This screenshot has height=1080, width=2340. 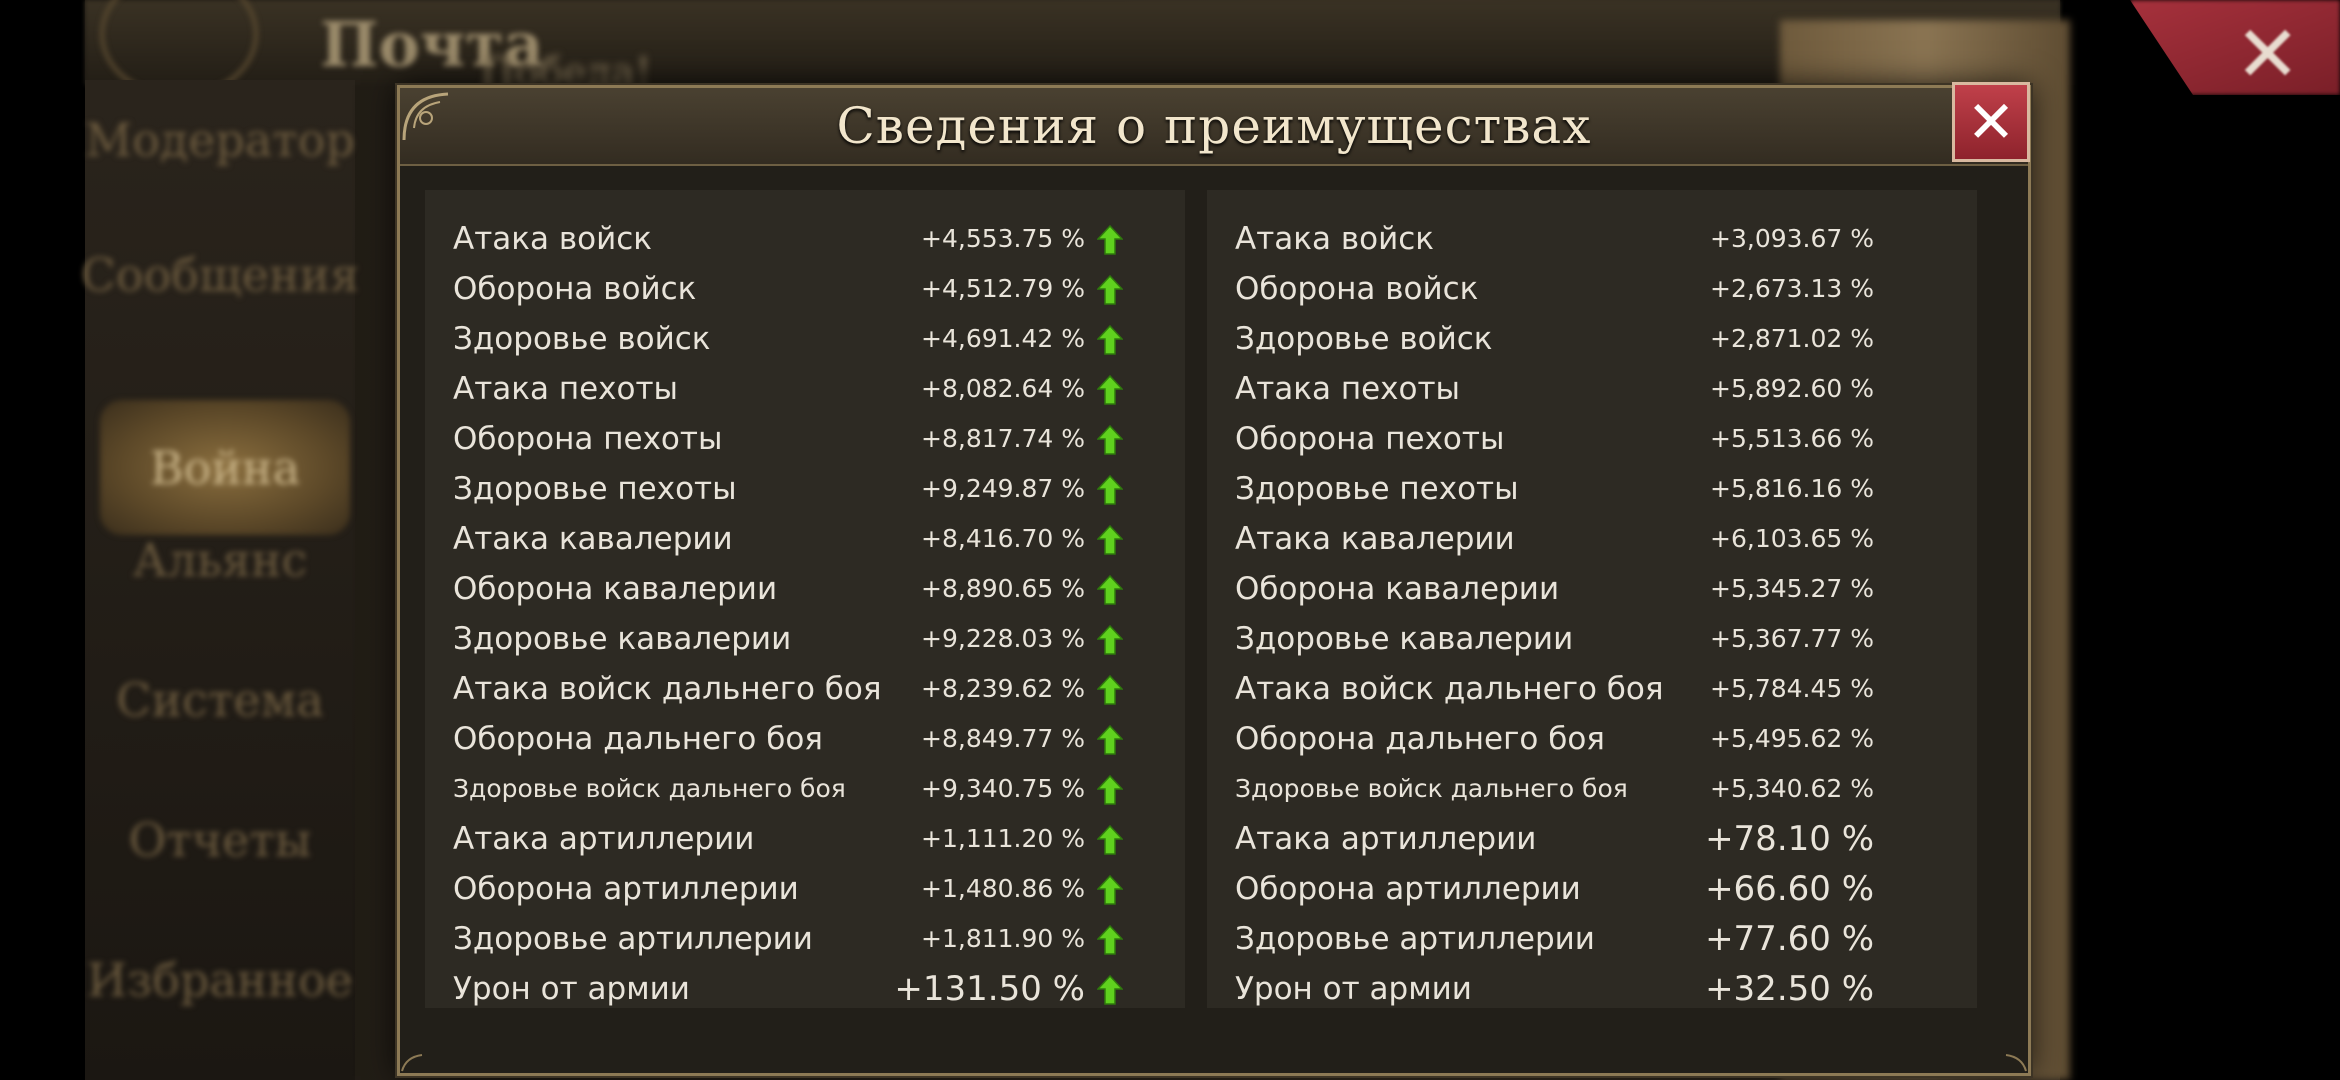 What do you see at coordinates (805, 539) in the screenshot?
I see `stat-row: Атака кавалерии +8,416.70 %` at bounding box center [805, 539].